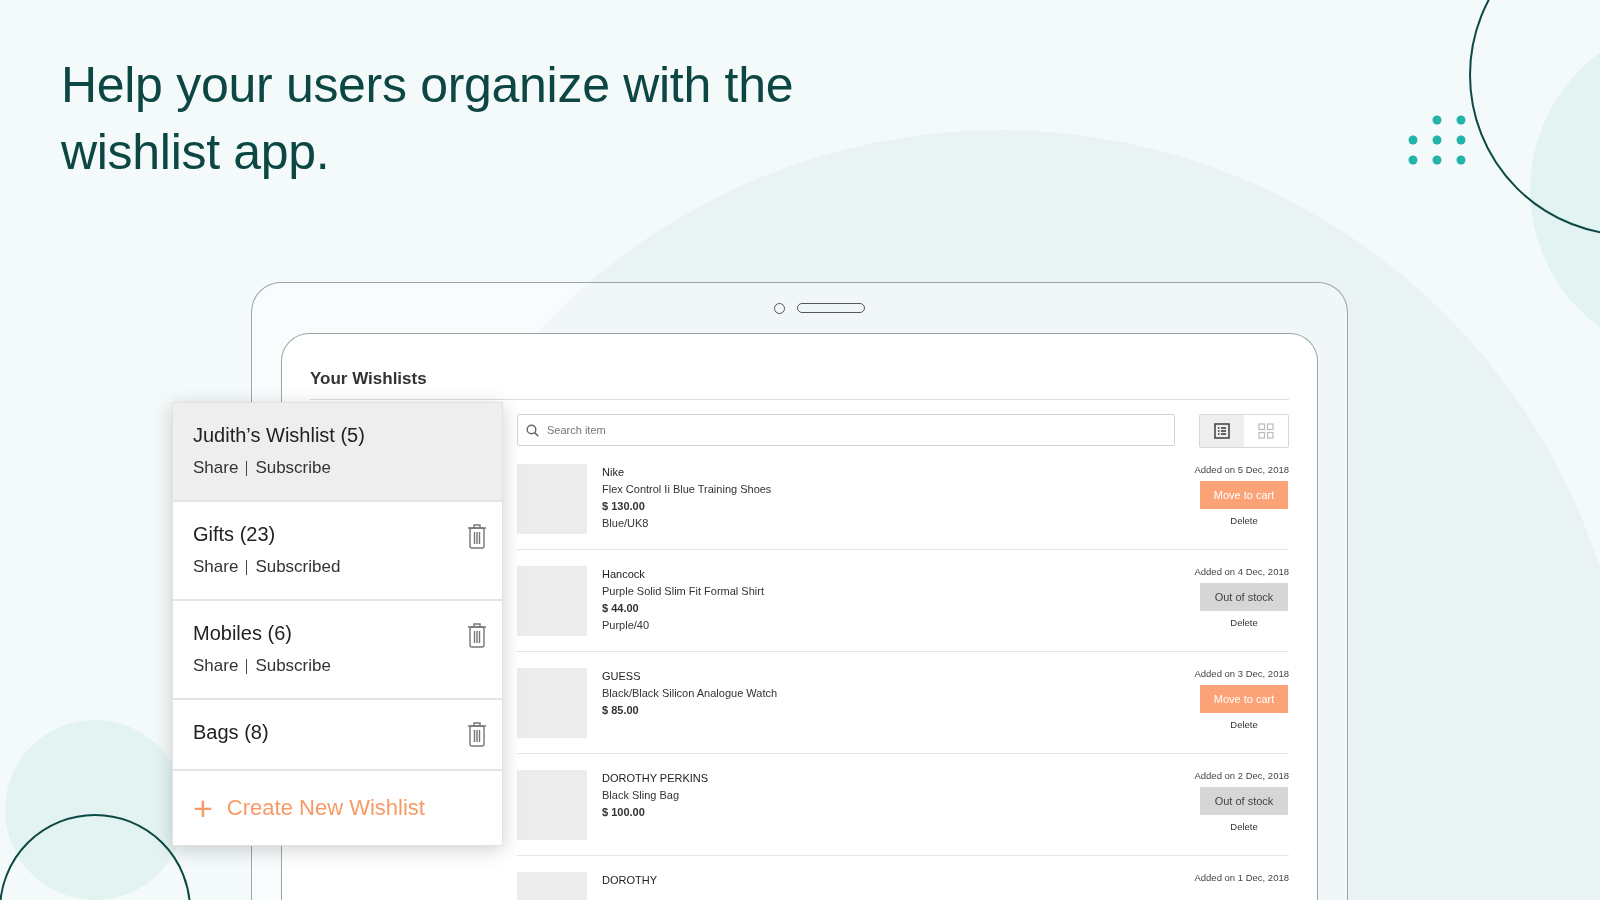  I want to click on added-date: Added on 5 Dec, 2018, so click(1241, 469).